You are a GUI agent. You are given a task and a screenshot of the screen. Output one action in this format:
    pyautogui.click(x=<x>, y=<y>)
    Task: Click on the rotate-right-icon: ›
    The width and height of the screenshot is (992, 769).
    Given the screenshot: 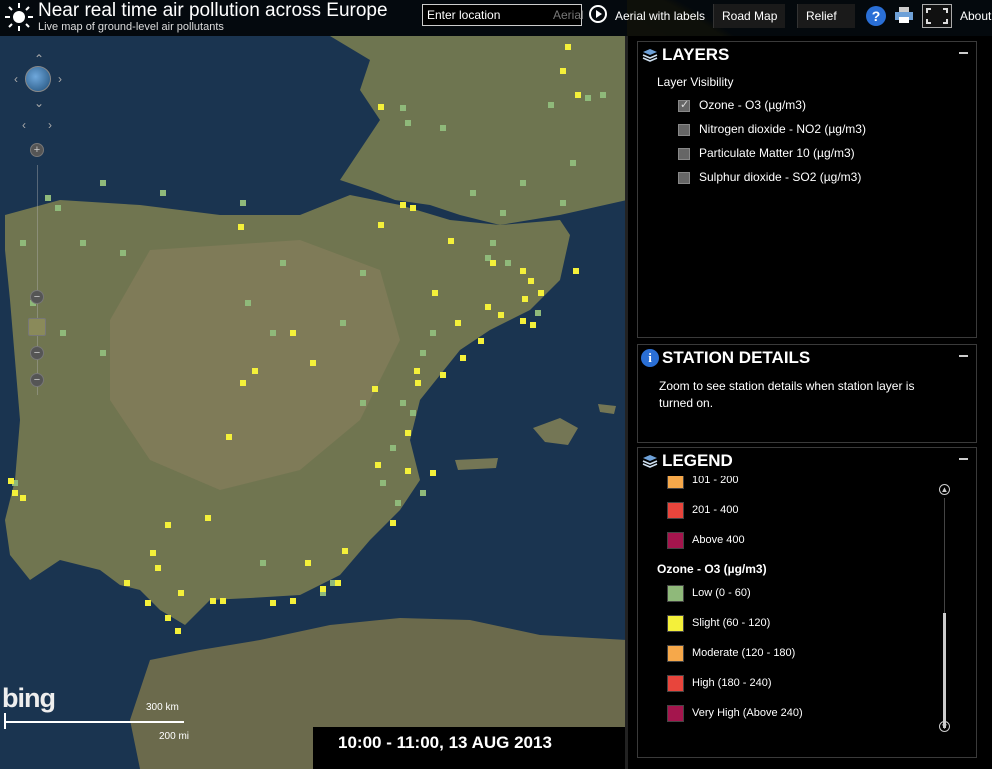 What is the action you would take?
    pyautogui.click(x=50, y=125)
    